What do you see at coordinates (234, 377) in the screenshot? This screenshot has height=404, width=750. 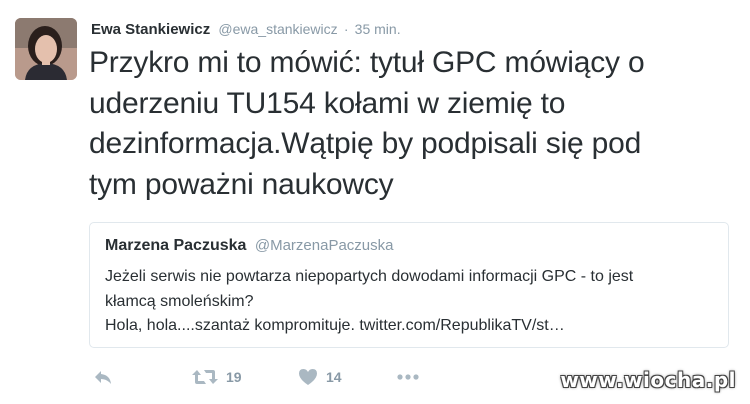 I see `retweet-count: 19` at bounding box center [234, 377].